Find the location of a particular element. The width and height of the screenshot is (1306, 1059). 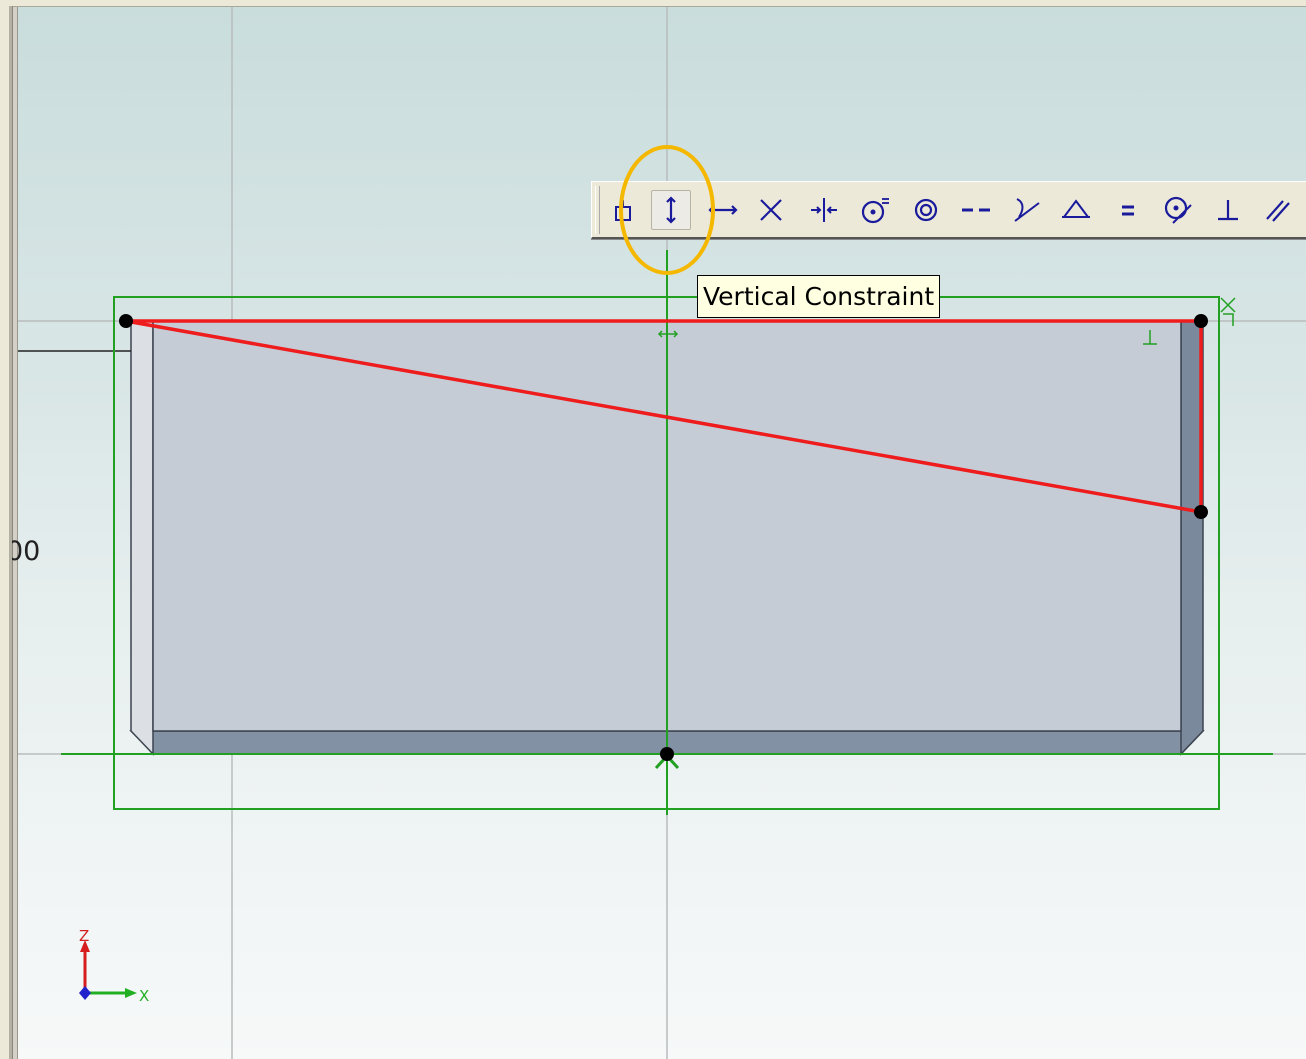

perpendicular-icon is located at coordinates (1228, 210).